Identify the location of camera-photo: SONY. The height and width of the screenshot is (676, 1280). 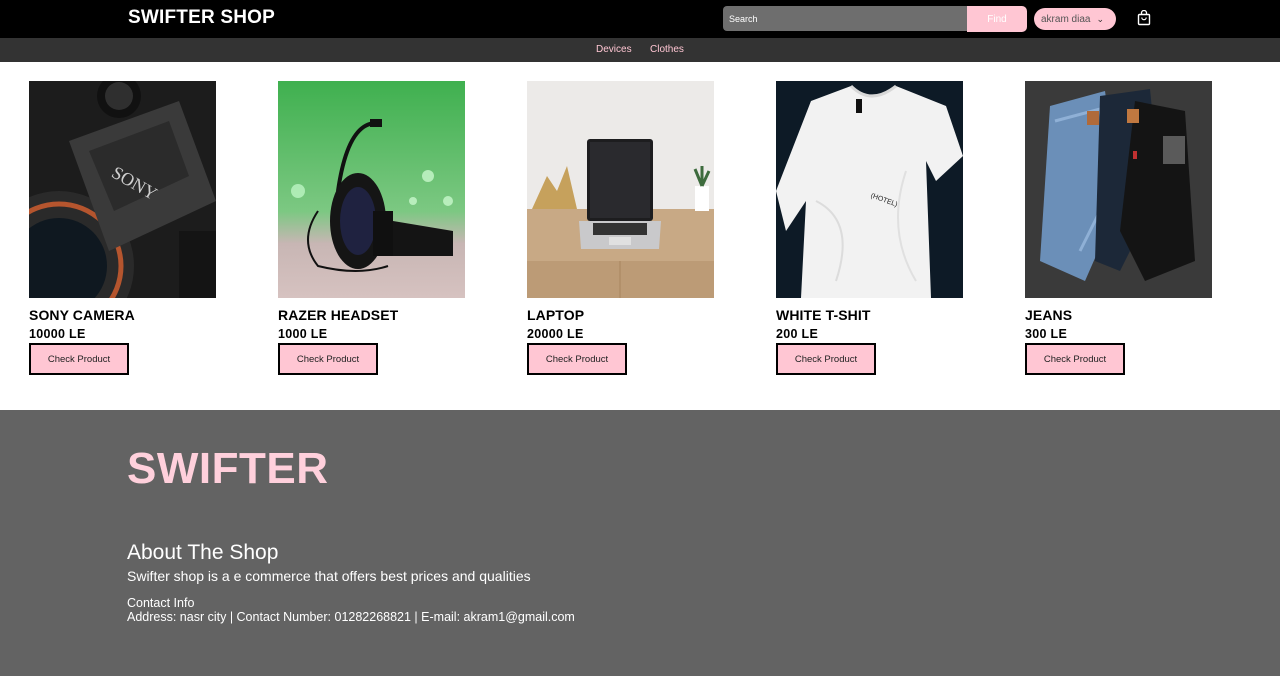
(122, 189).